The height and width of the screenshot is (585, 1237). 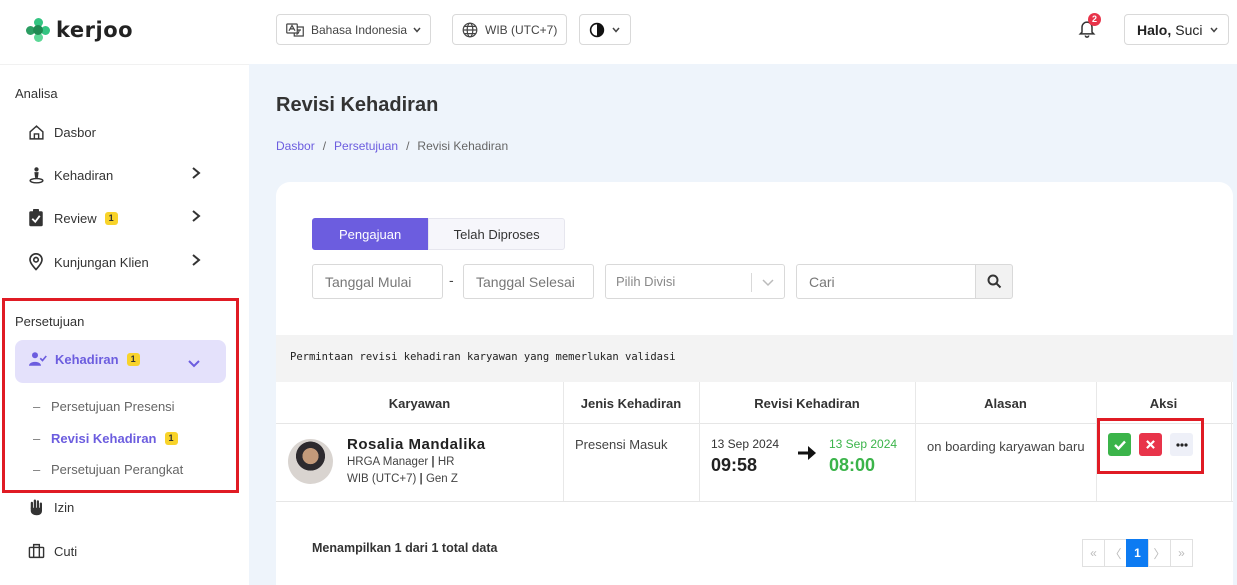 I want to click on sidebar-item-izin: Izin, so click(x=122, y=507).